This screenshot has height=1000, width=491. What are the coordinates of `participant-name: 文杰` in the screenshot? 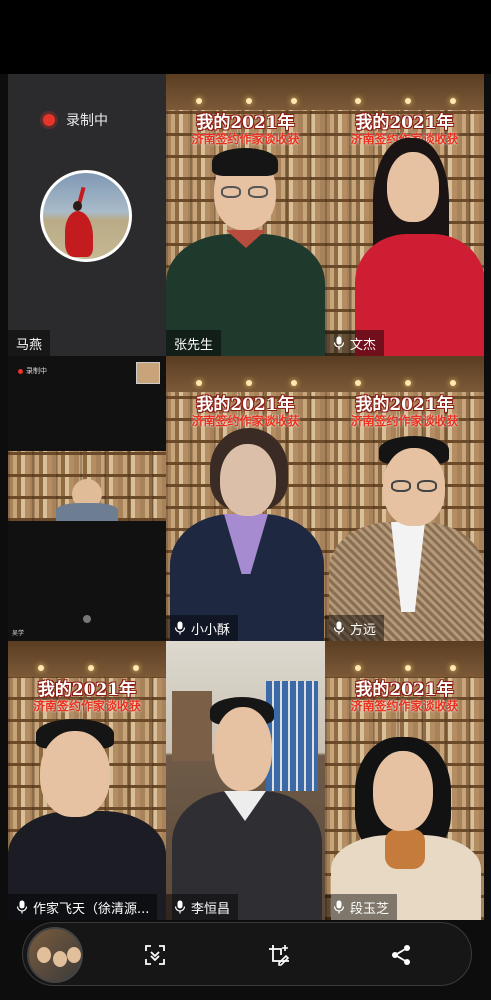 It's located at (363, 345).